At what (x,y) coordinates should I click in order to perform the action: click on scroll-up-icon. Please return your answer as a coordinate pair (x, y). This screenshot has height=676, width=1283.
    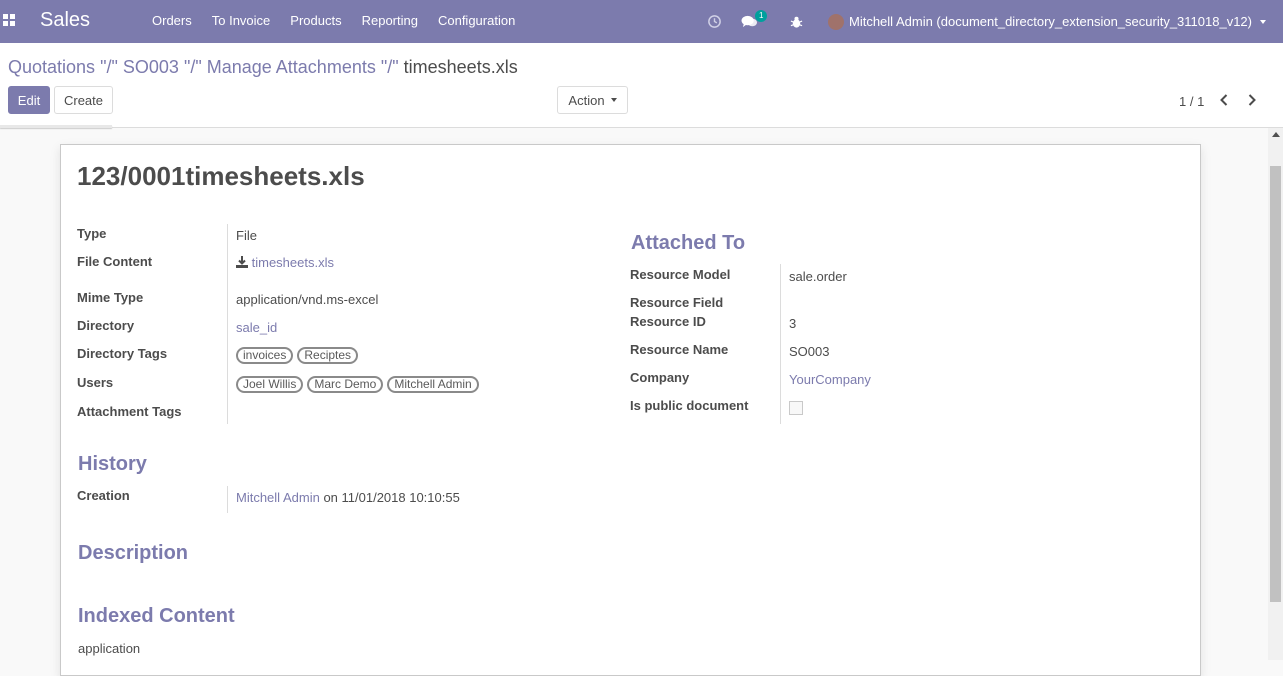
    Looking at the image, I should click on (1276, 134).